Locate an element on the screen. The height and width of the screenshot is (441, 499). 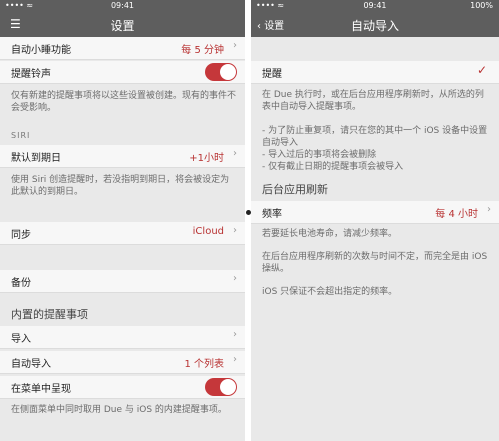
backup-row: 备份 › is located at coordinates (122, 281).